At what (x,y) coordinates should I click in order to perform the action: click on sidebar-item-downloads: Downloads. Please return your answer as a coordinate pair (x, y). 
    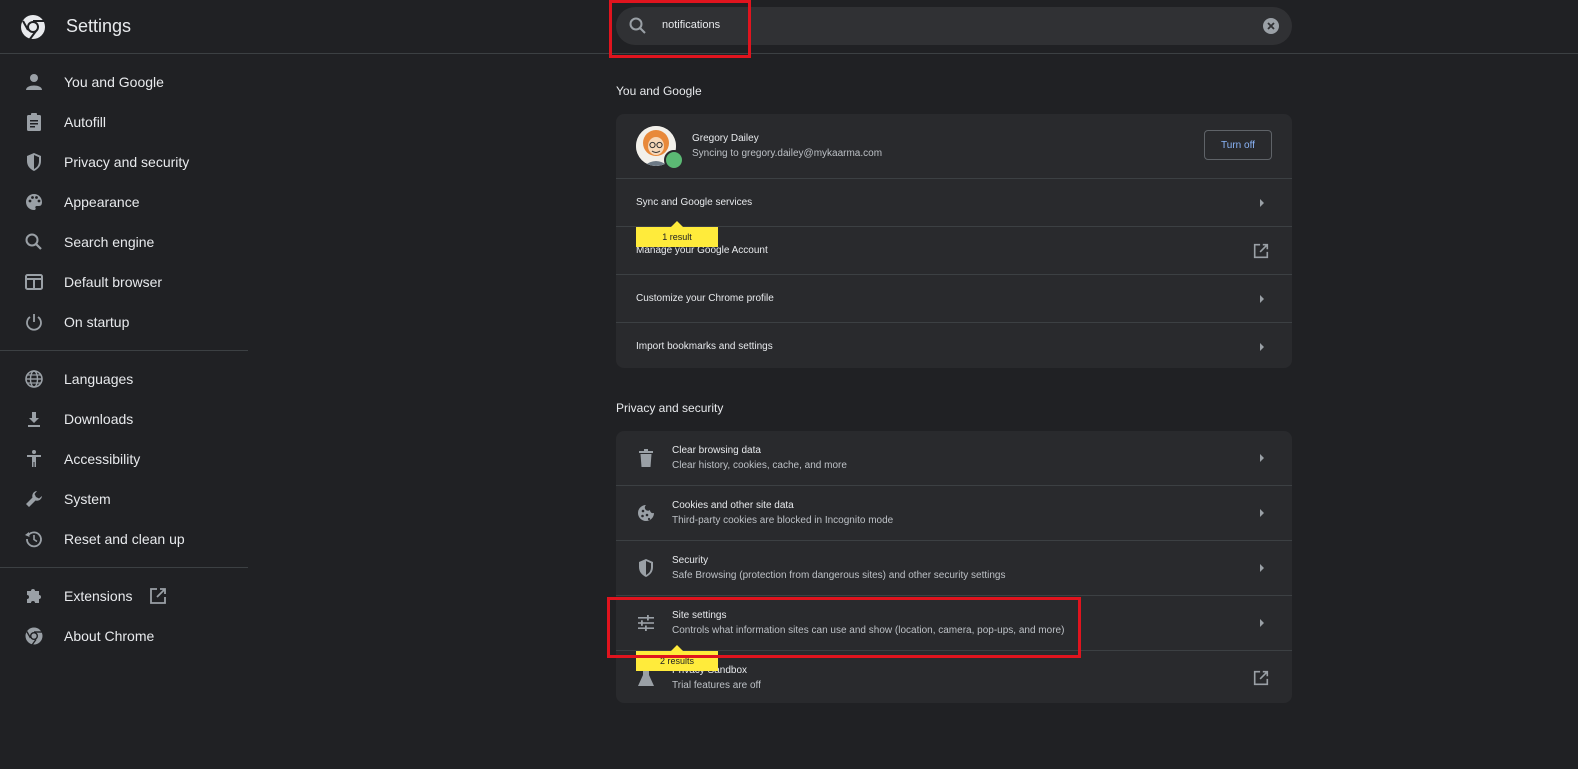
    Looking at the image, I should click on (124, 419).